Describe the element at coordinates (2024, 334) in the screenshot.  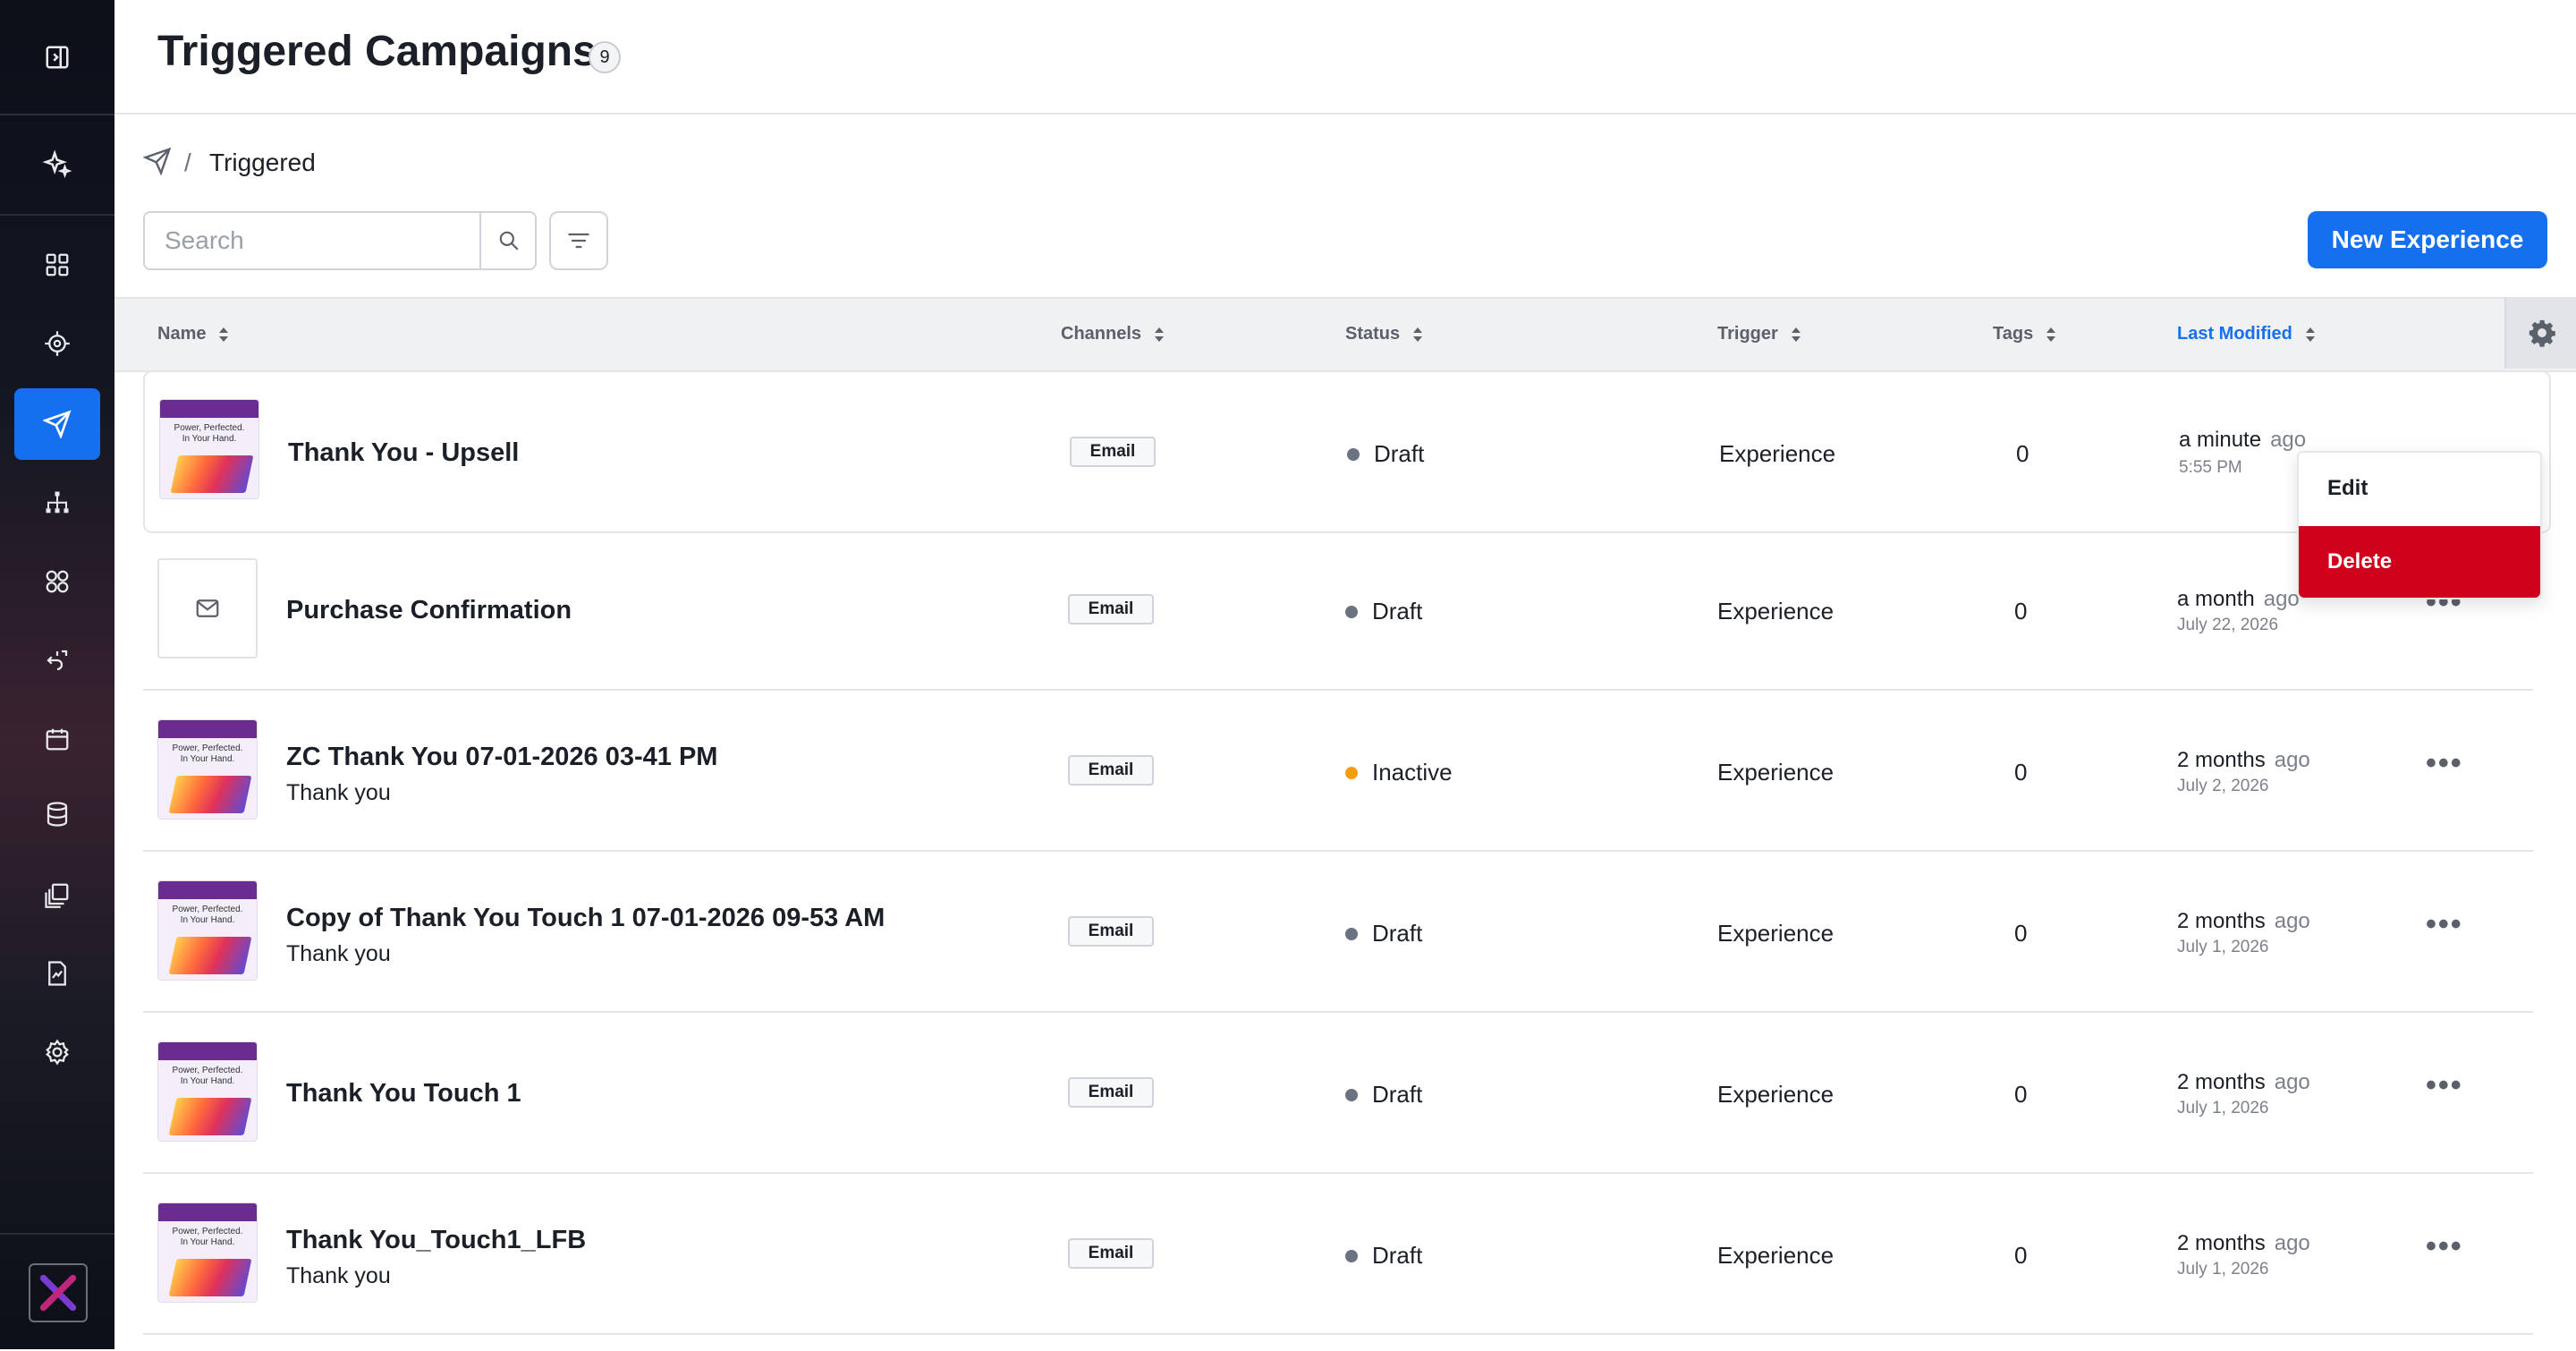
I see `column-header-tags: Tags` at that location.